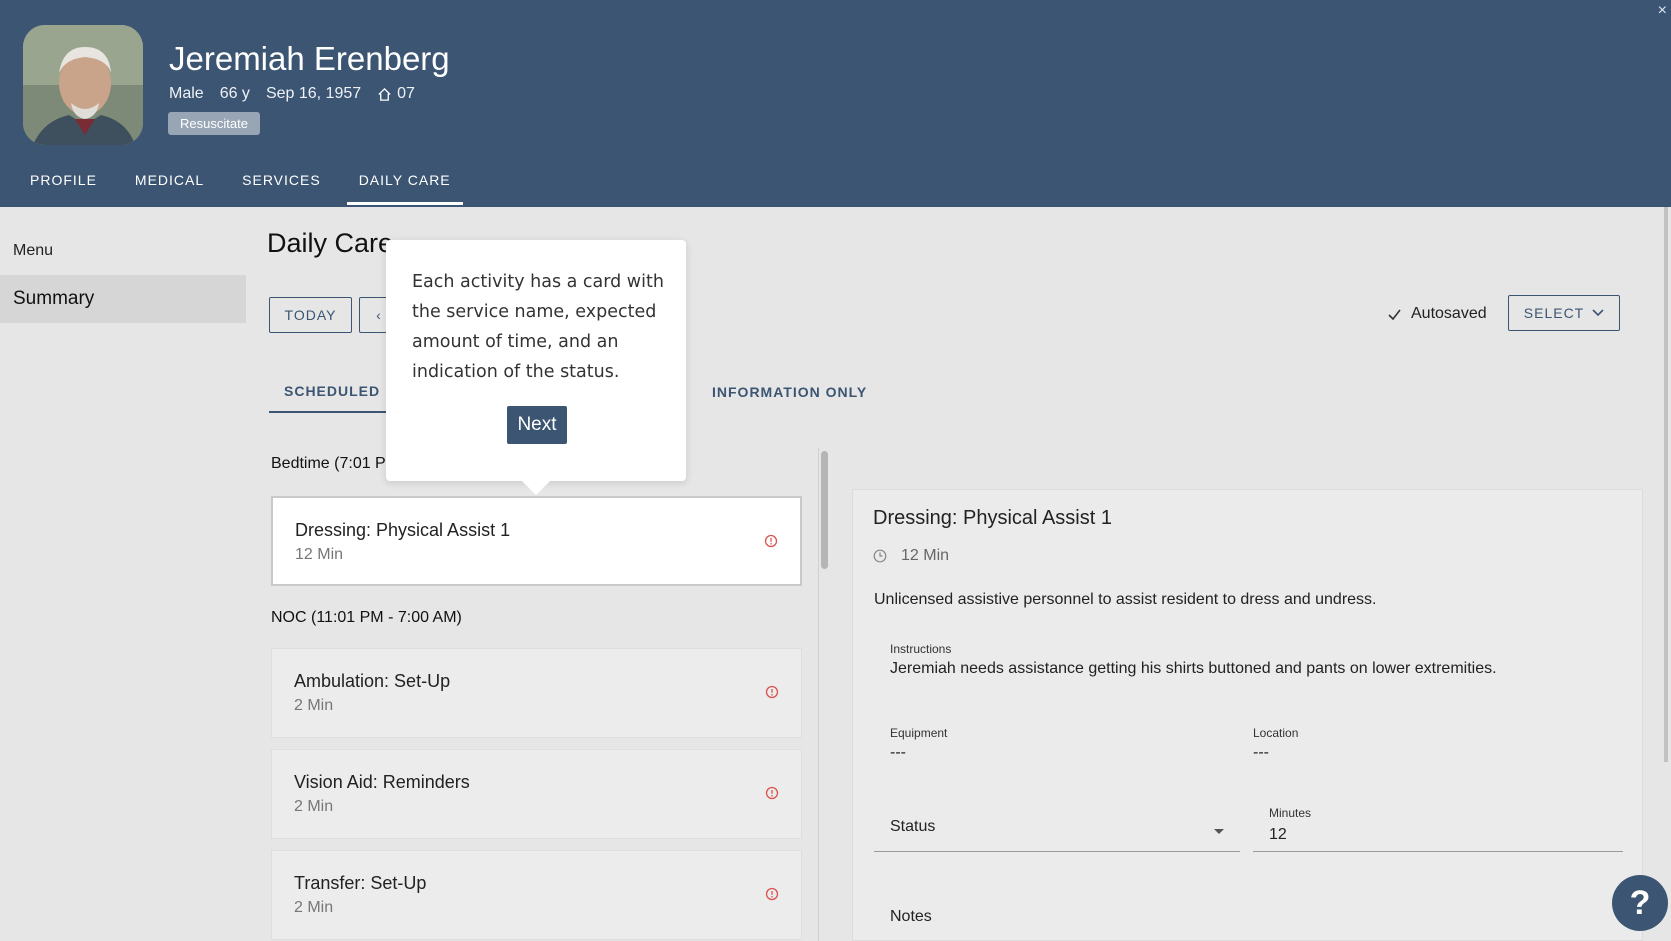 This screenshot has width=1671, height=941. Describe the element at coordinates (1290, 813) in the screenshot. I see `minutes-label: Minutes` at that location.